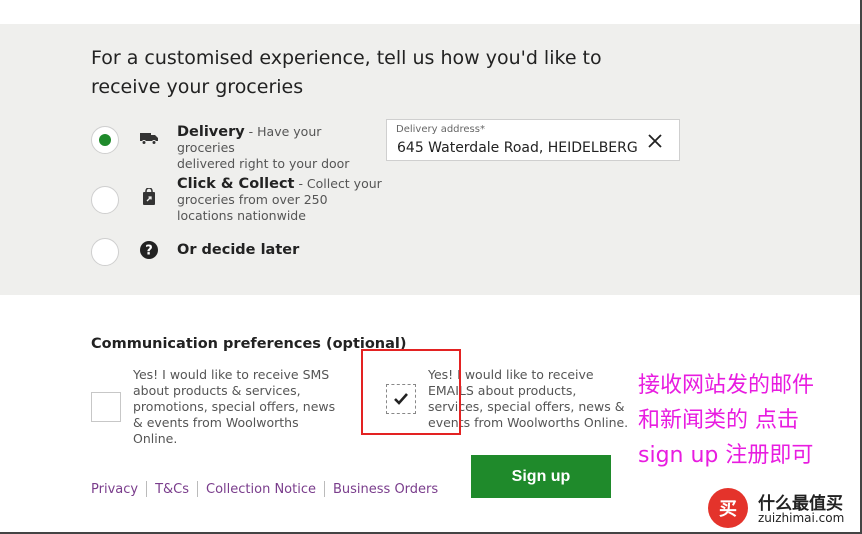 This screenshot has height=534, width=862. I want to click on watermark-domain: zuizhimai.com, so click(801, 518).